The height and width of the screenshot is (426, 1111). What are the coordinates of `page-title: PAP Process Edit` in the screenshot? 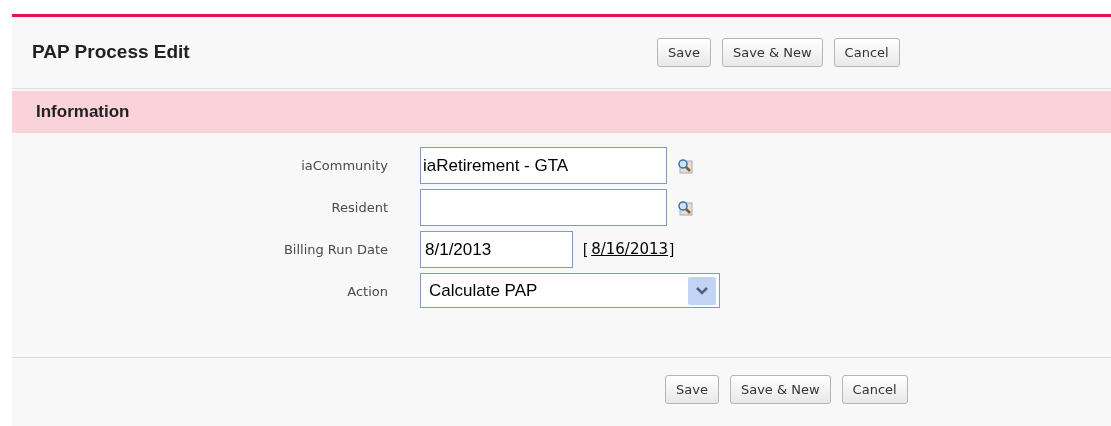 It's located at (111, 52).